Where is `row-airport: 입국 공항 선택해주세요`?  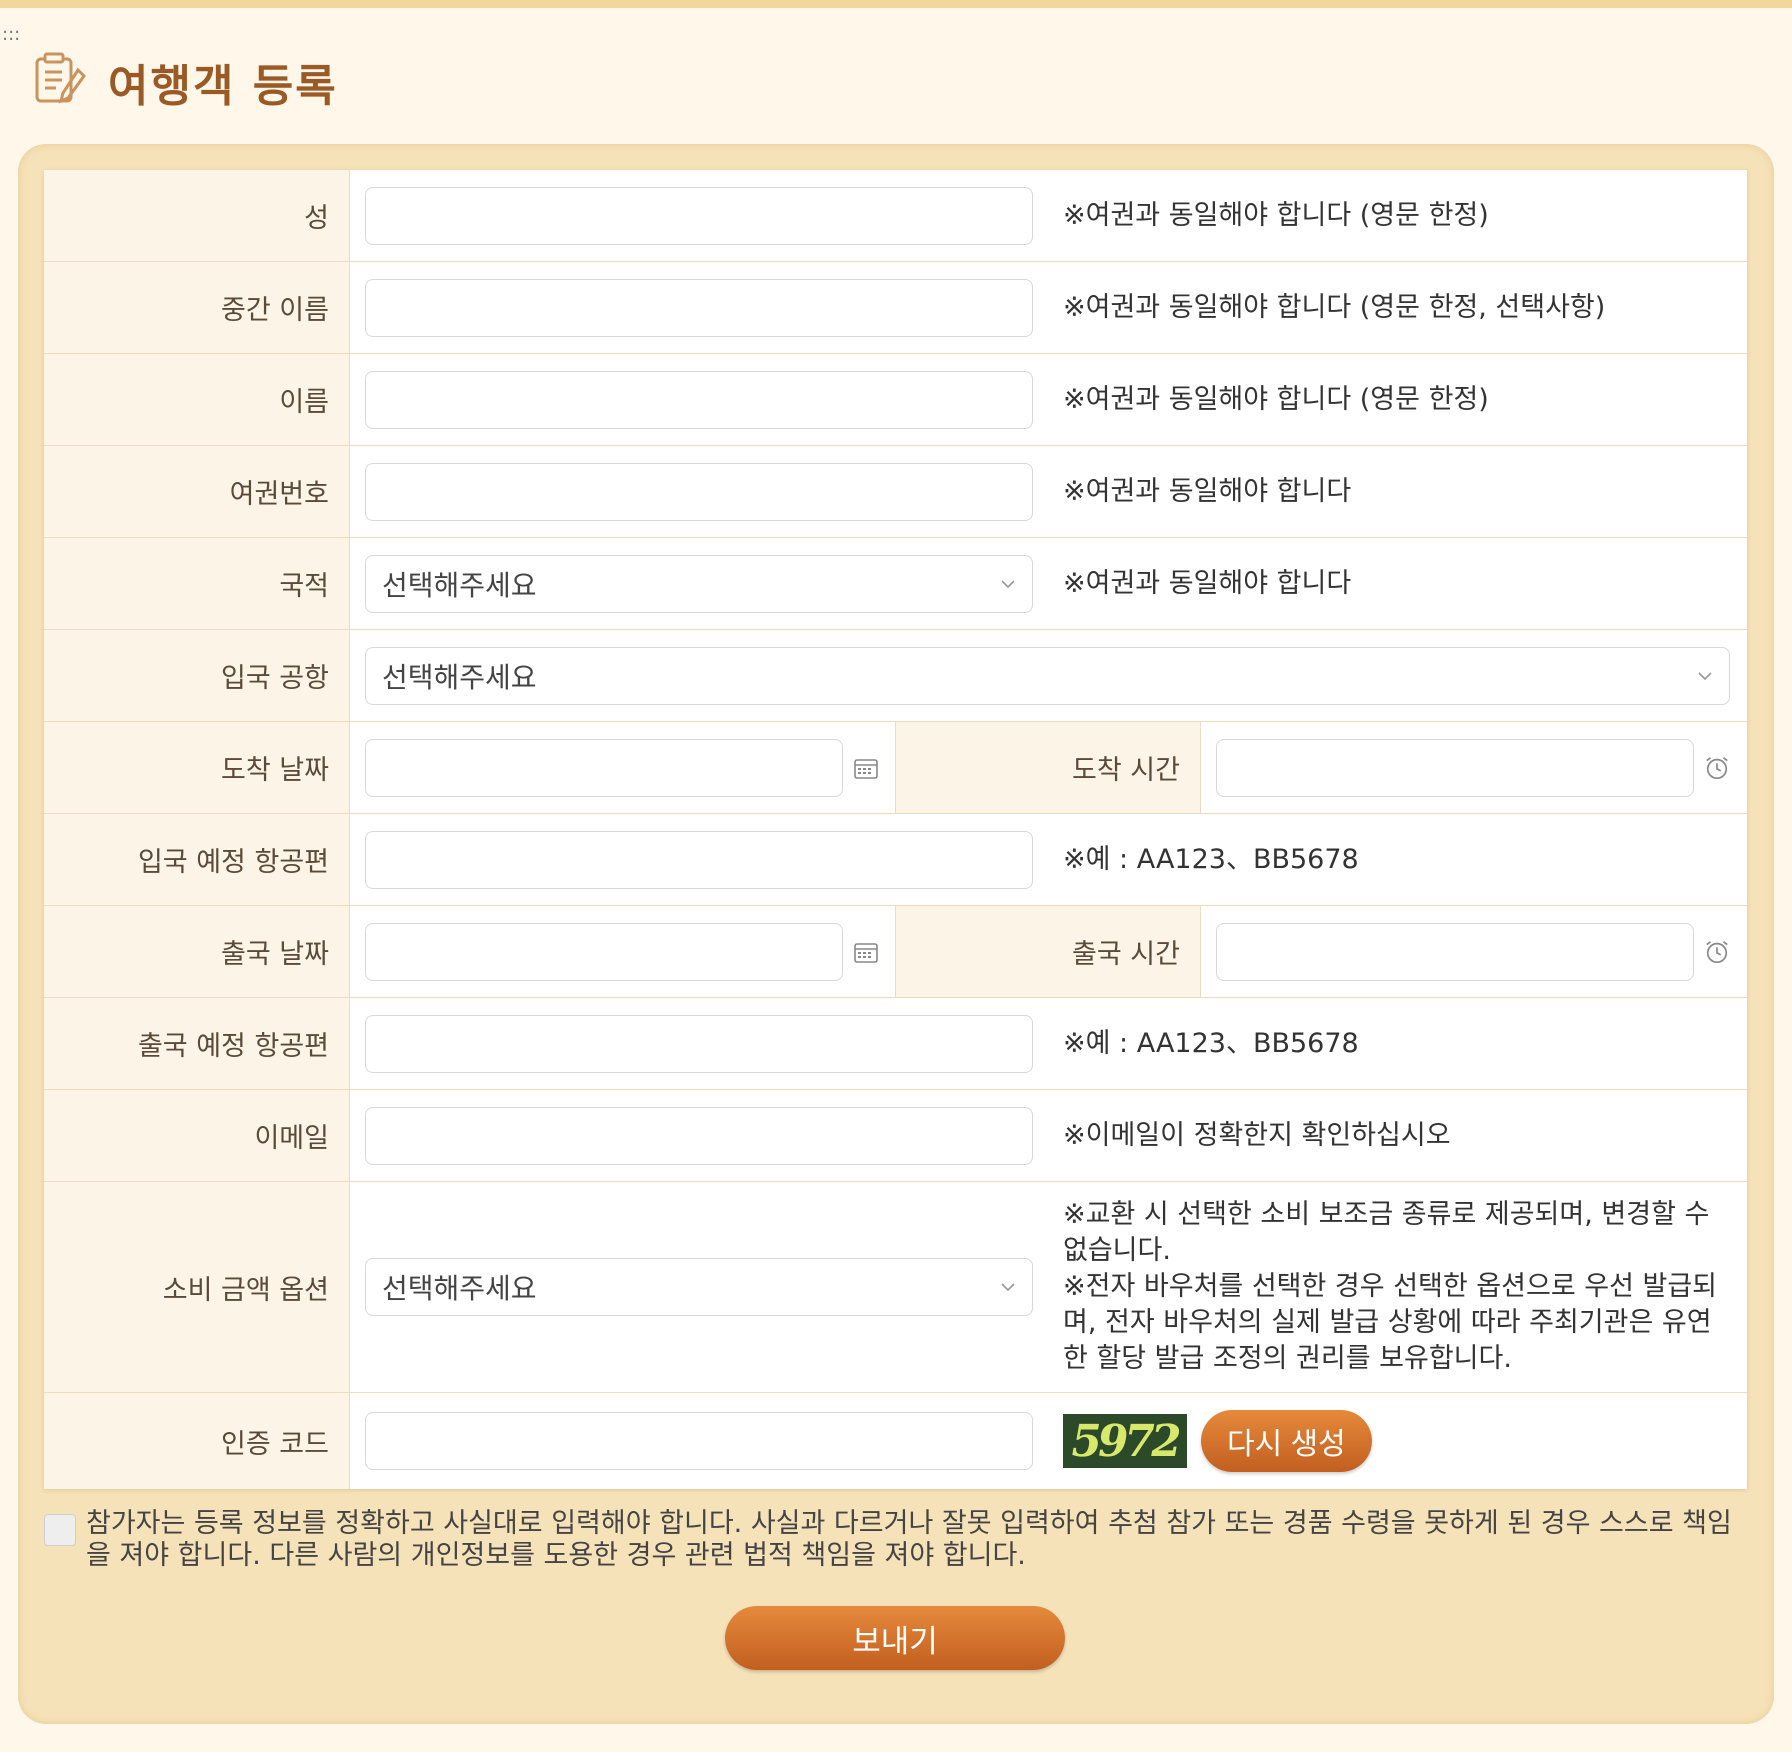
row-airport: 입국 공항 선택해주세요 is located at coordinates (895, 676).